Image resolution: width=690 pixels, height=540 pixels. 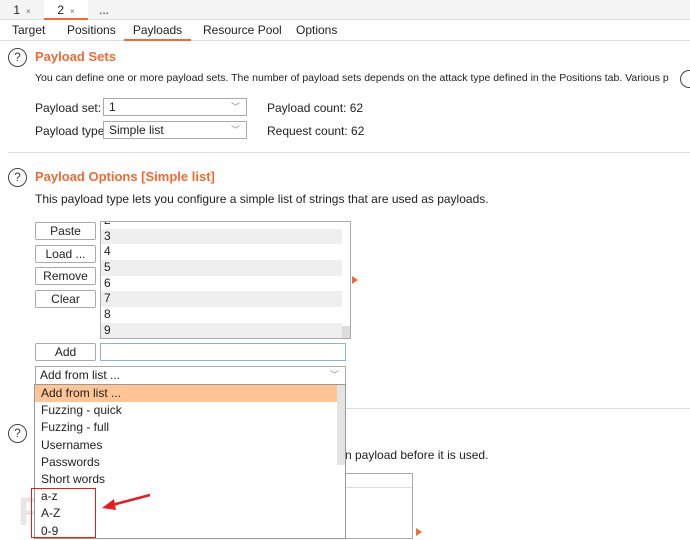 What do you see at coordinates (136, 130) in the screenshot?
I see `select-value: Simple list` at bounding box center [136, 130].